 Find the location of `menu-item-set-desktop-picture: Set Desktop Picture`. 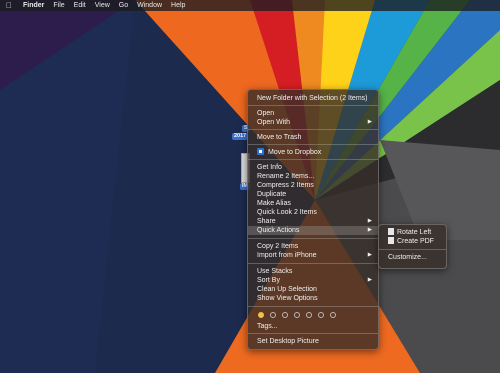

menu-item-set-desktop-picture: Set Desktop Picture is located at coordinates (313, 341).